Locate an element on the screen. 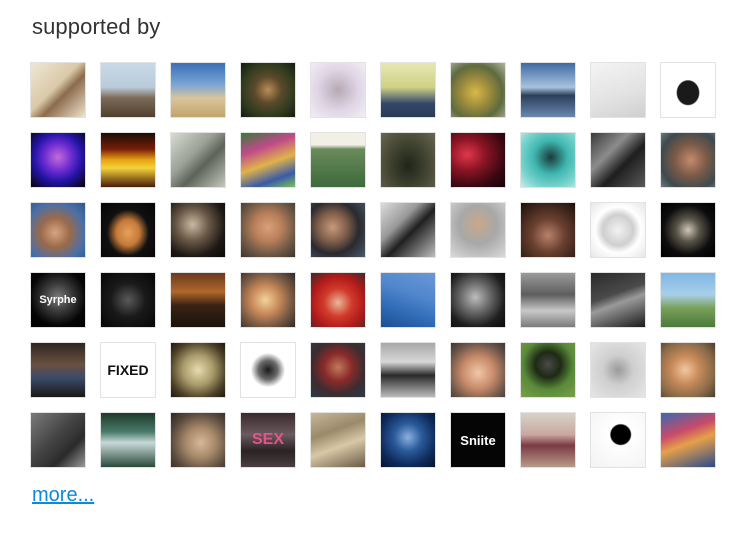 This screenshot has width=748, height=546. supporter-avatar: Syrphe is located at coordinates (58, 300).